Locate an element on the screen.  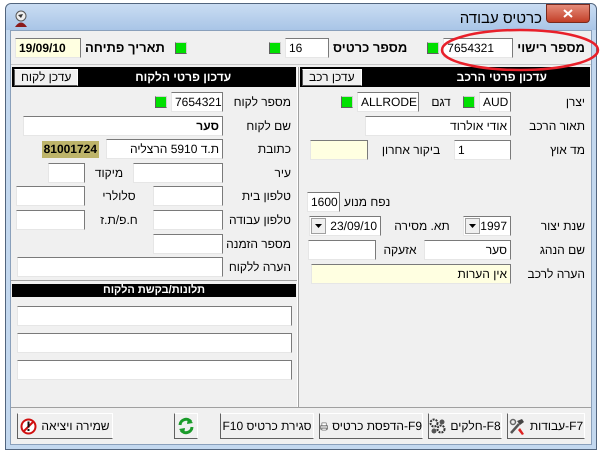
input-field: ALLRODE is located at coordinates (388, 102).